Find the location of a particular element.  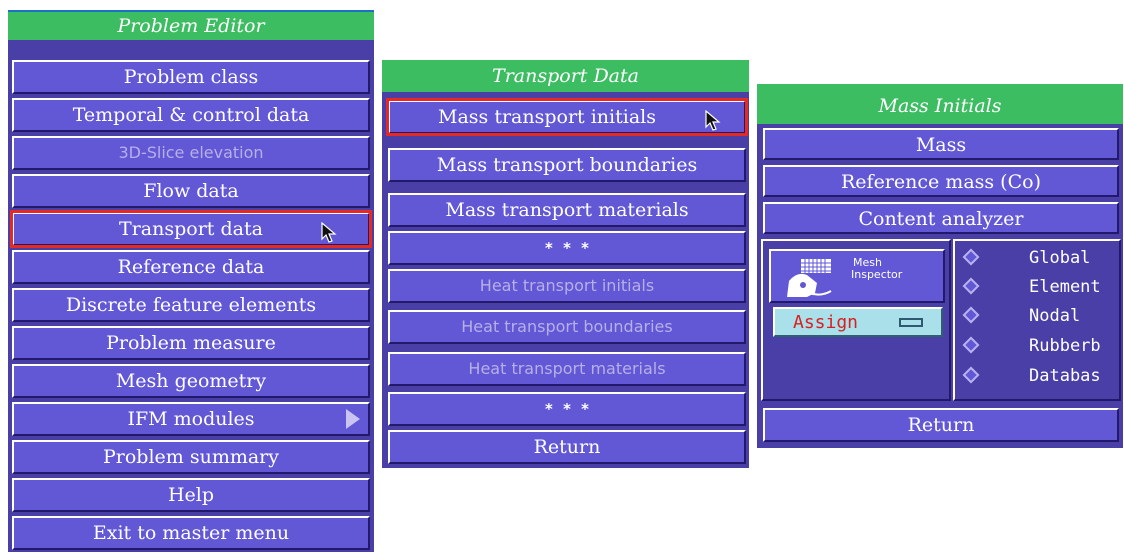

reference-data-button: Reference data is located at coordinates (191, 267).